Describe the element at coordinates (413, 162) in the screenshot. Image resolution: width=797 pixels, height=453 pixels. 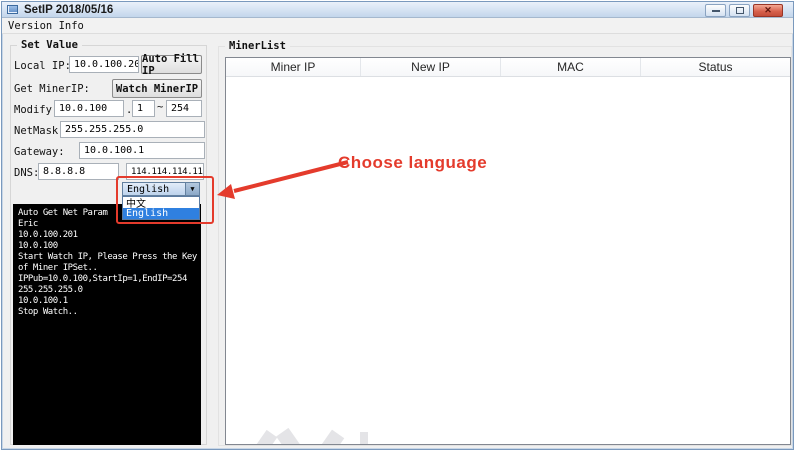
I see `annotation-text: Choose language` at that location.